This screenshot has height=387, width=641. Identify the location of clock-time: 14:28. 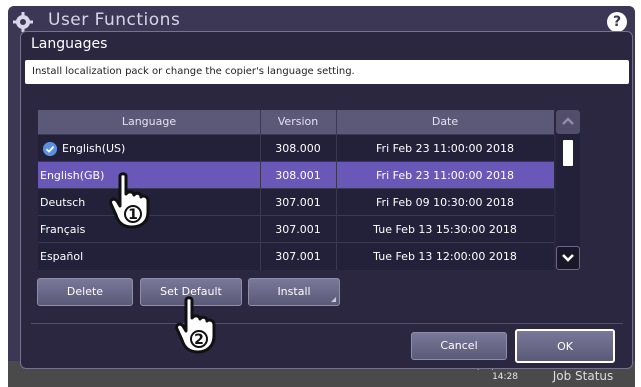
(505, 377).